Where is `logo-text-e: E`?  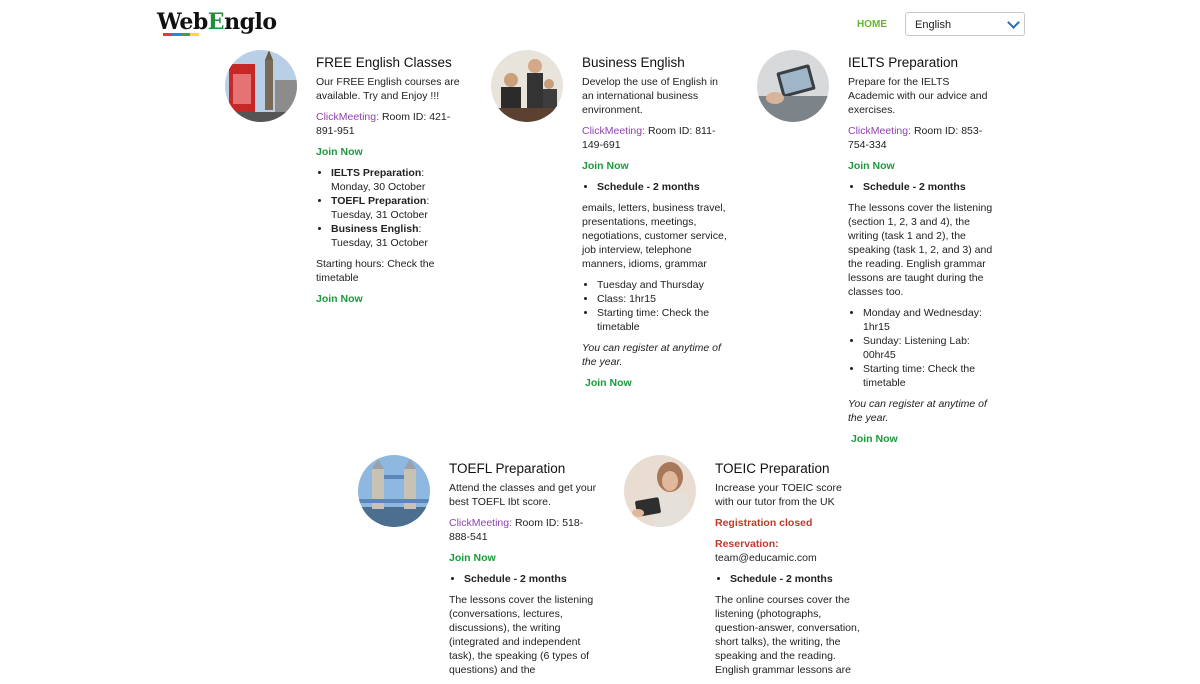 logo-text-e: E is located at coordinates (216, 22).